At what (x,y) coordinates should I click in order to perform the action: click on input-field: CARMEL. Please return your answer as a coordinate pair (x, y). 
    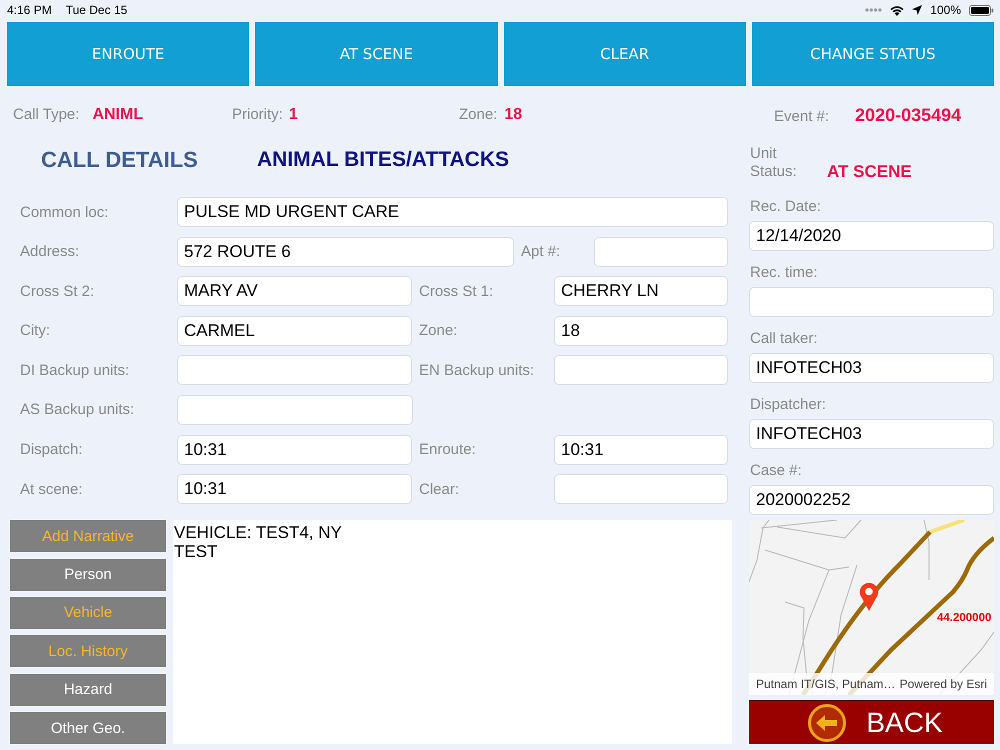
    Looking at the image, I should click on (294, 331).